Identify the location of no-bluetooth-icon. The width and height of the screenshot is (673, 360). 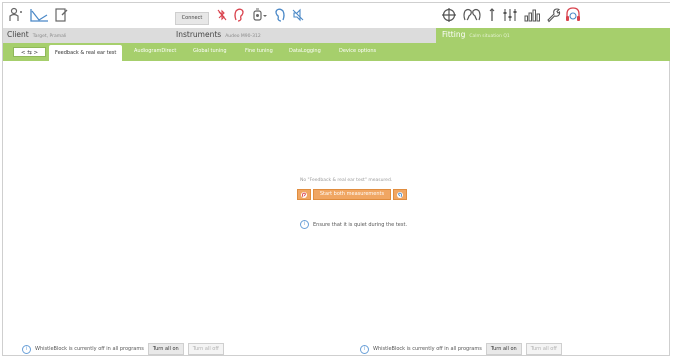
(222, 15).